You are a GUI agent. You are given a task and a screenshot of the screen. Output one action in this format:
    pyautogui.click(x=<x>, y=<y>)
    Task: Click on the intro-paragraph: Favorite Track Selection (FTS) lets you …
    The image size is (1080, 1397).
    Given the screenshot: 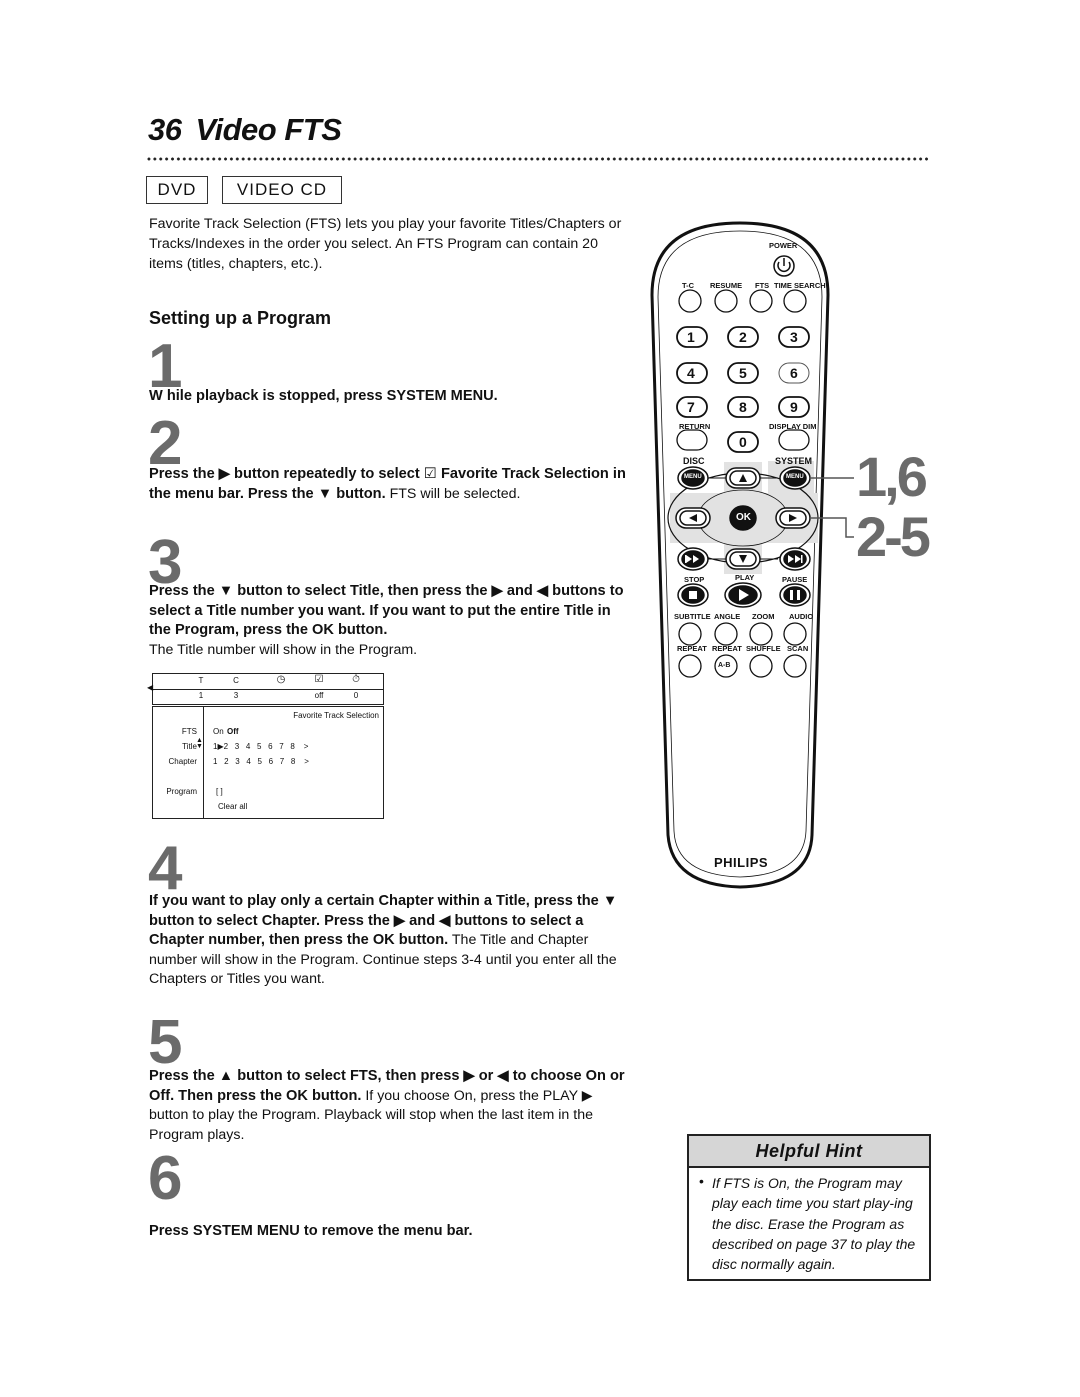 What is the action you would take?
    pyautogui.click(x=385, y=244)
    